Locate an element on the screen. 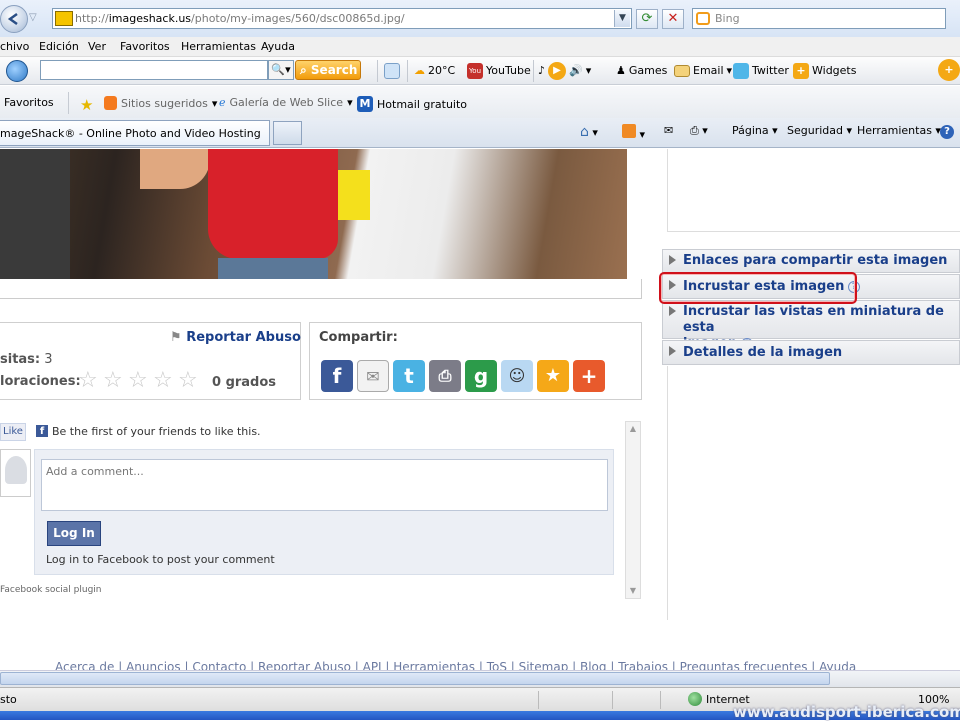 The width and height of the screenshot is (960, 721). like-label: Like is located at coordinates (13, 431).